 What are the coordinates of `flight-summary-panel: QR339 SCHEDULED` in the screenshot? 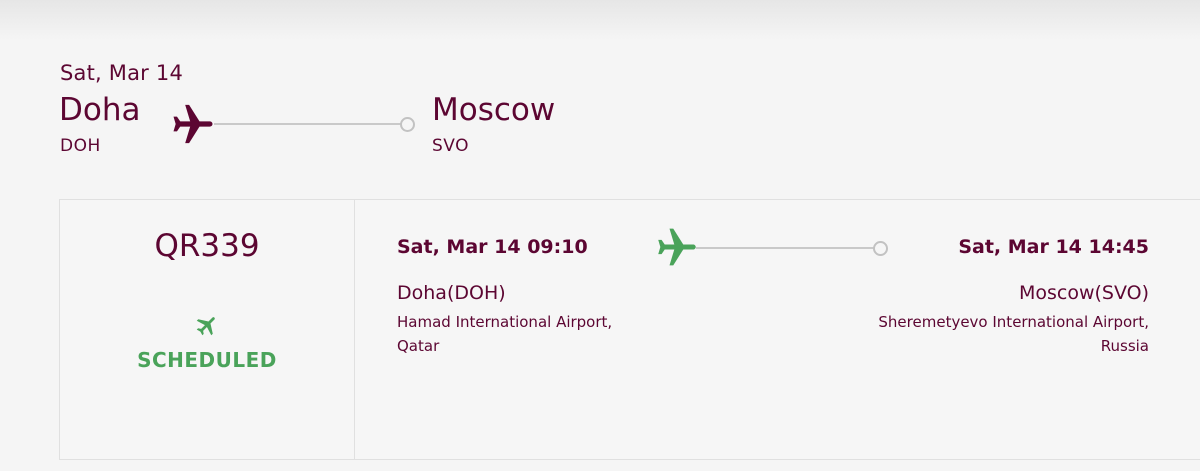 It's located at (207, 329).